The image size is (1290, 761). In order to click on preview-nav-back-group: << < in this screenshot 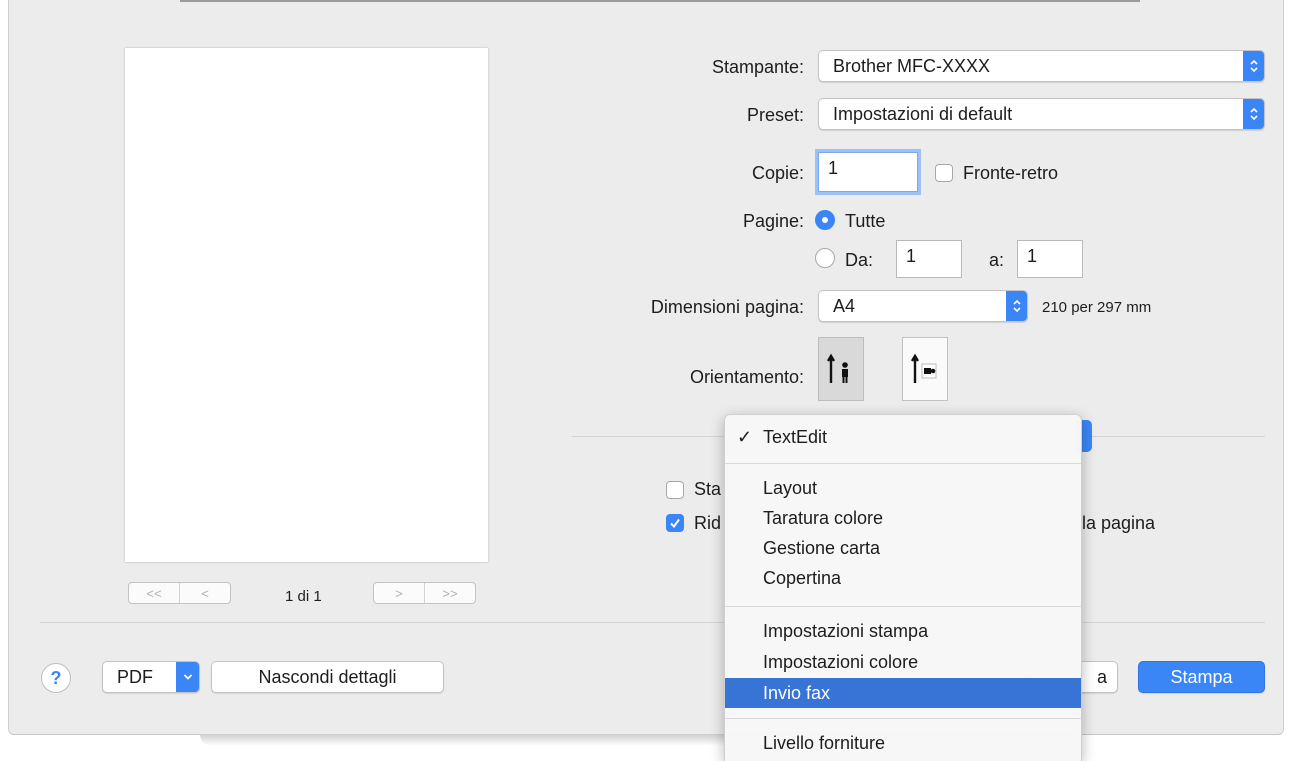, I will do `click(179, 593)`.